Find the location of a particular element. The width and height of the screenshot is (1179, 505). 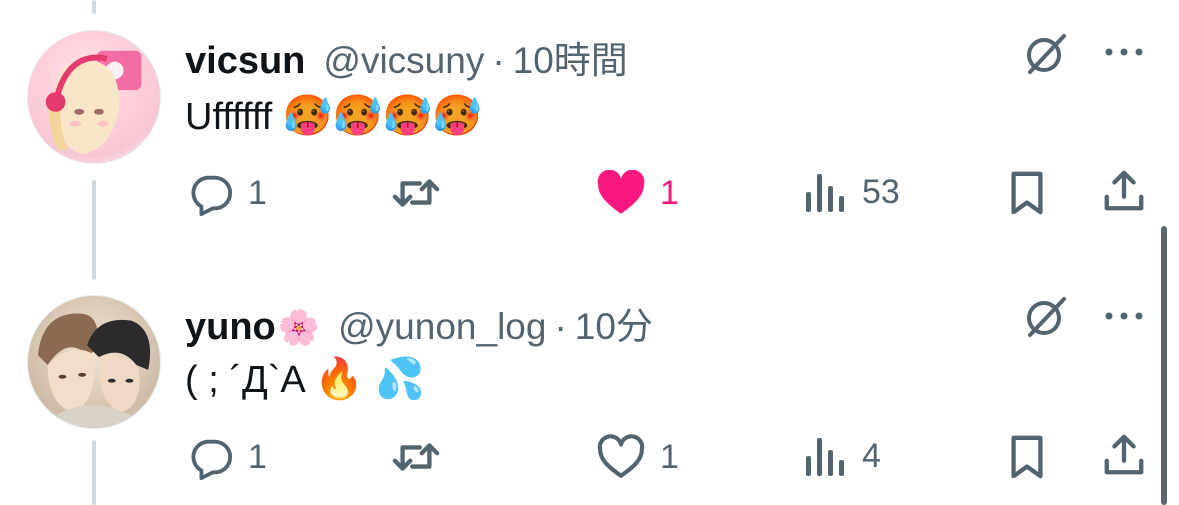

thread-line-middle is located at coordinates (94, 230).